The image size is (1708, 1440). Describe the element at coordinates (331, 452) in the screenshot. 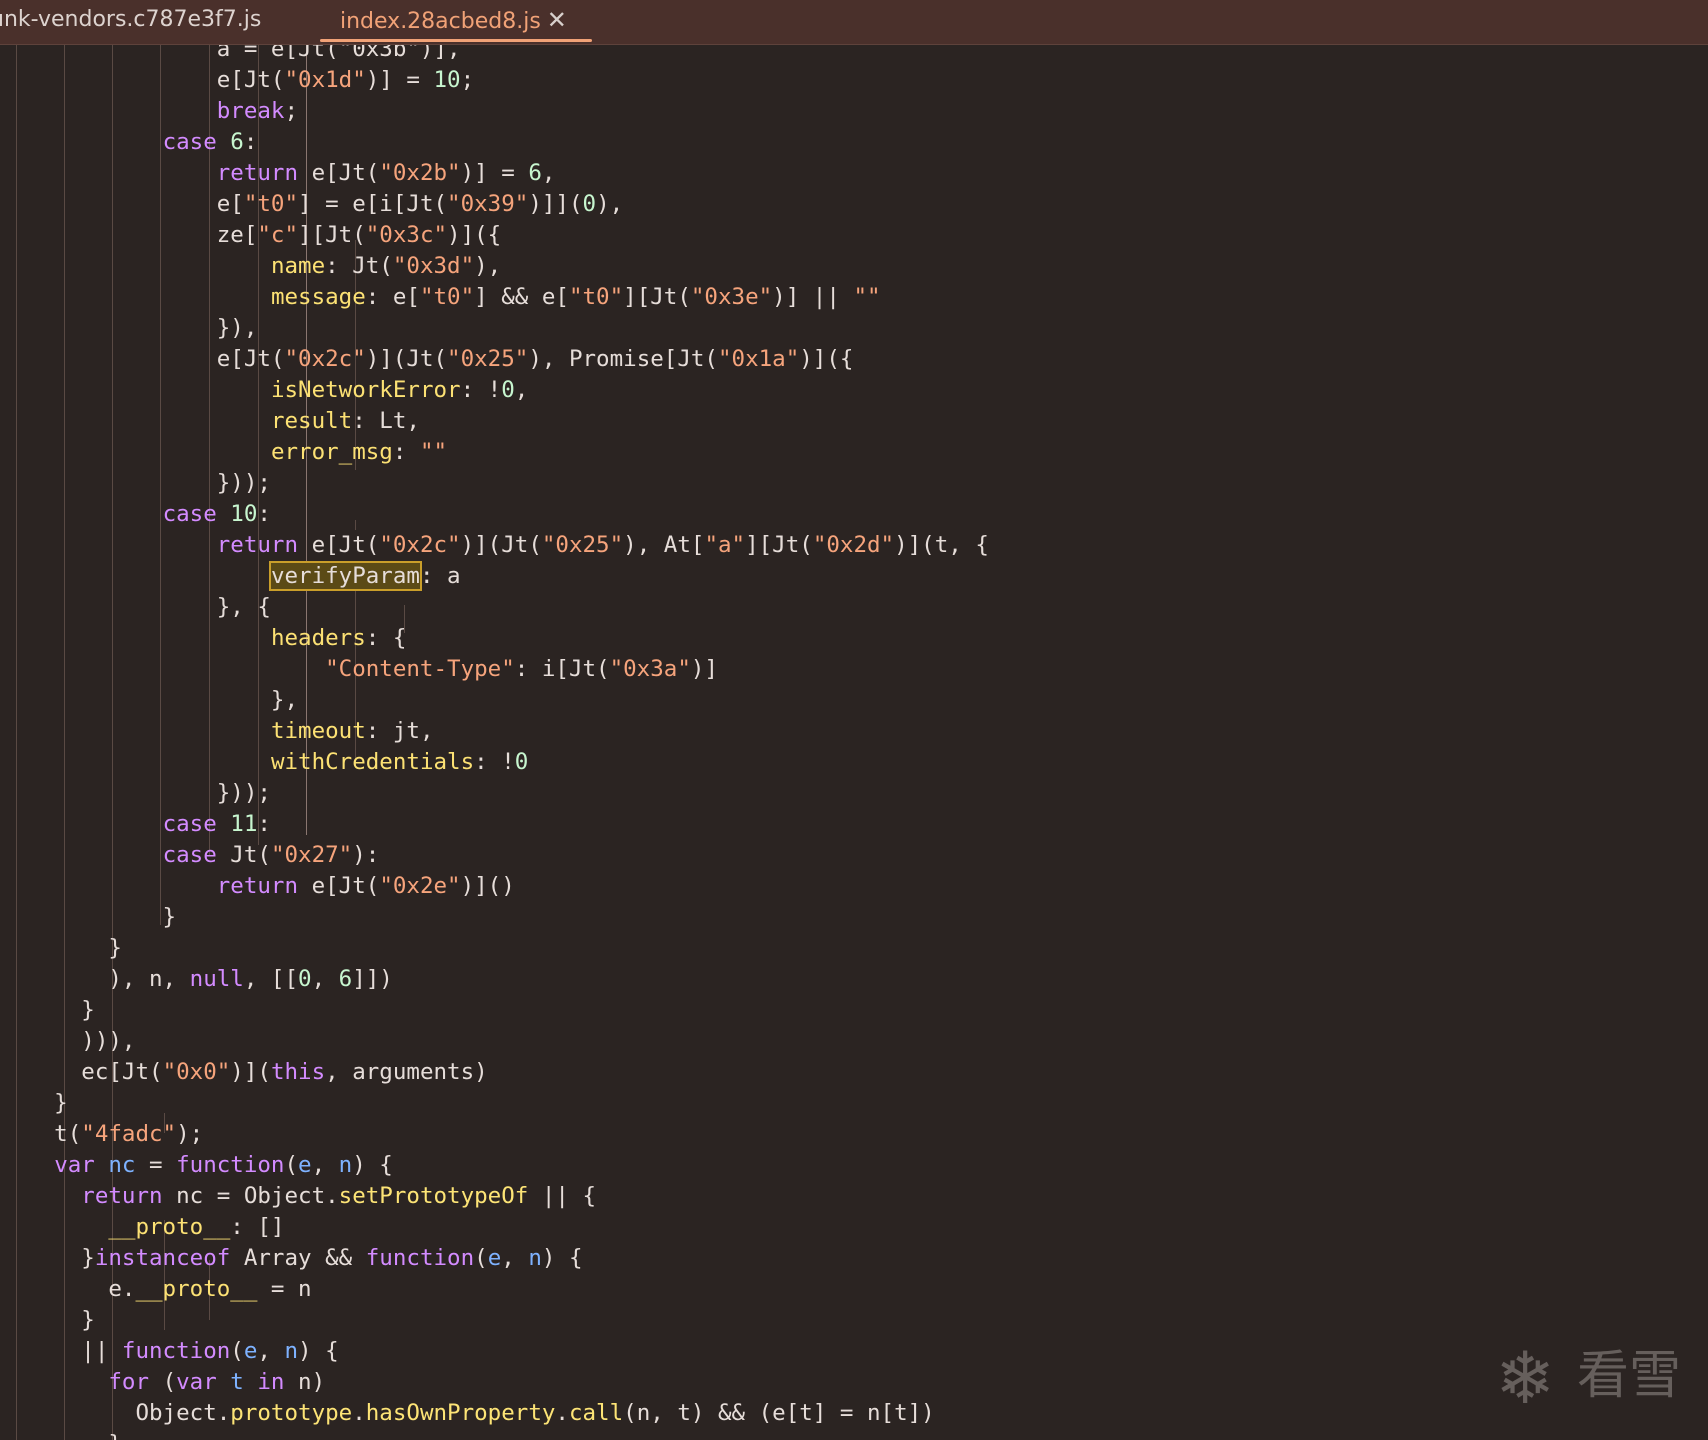

I see `code-token: error_msg` at that location.